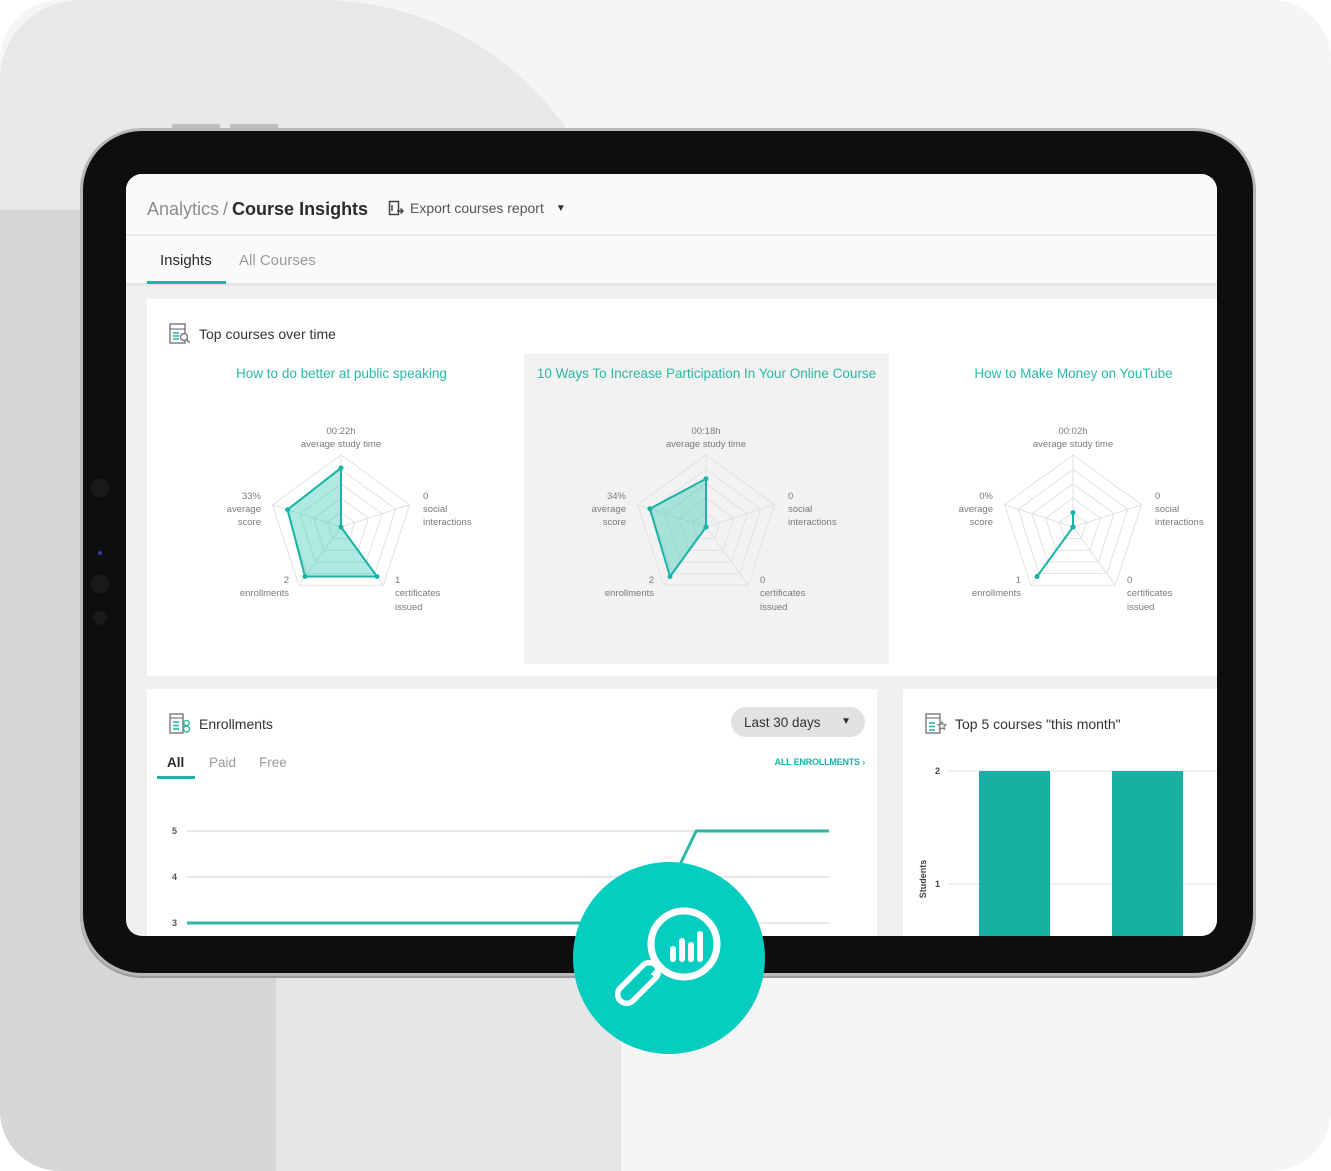 This screenshot has height=1171, width=1331. I want to click on page-title: Course Insights, so click(300, 209).